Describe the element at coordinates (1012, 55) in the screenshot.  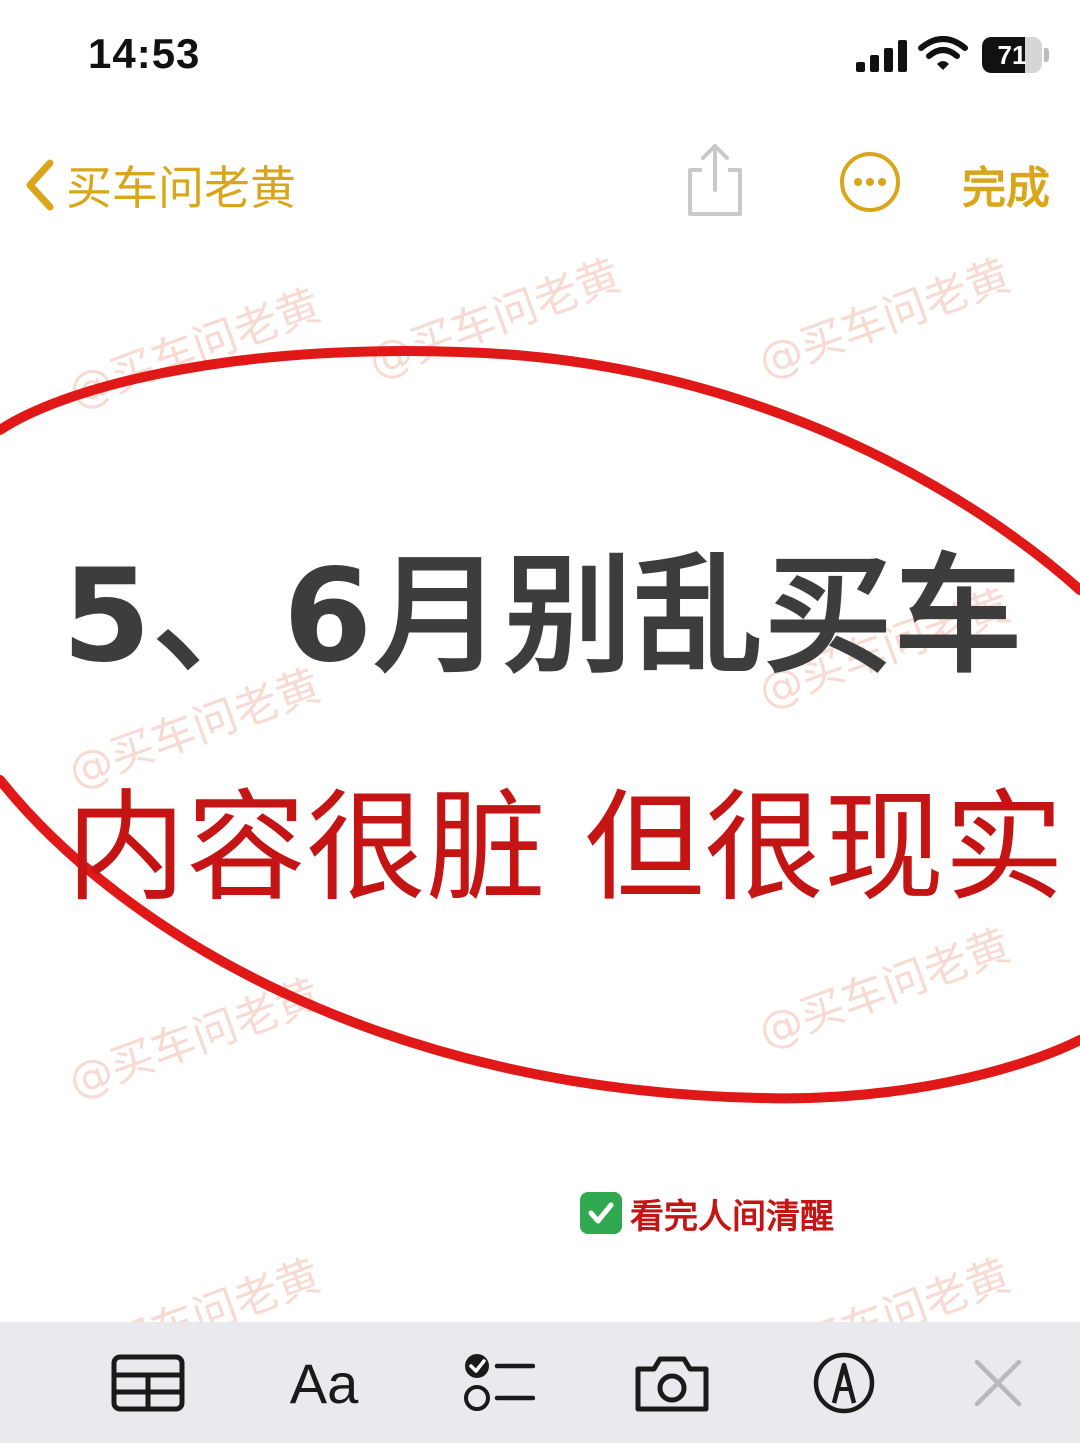
I see `battery-level: 71` at that location.